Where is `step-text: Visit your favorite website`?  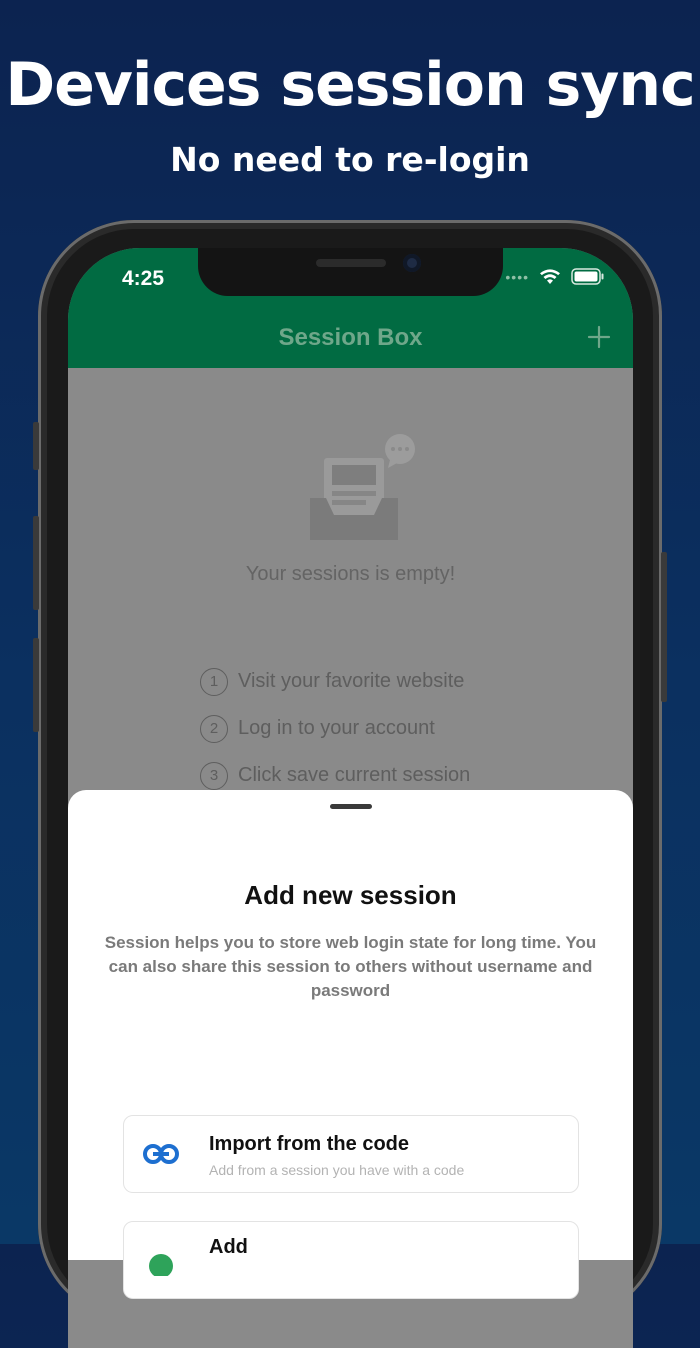
step-text: Visit your favorite website is located at coordinates (351, 681).